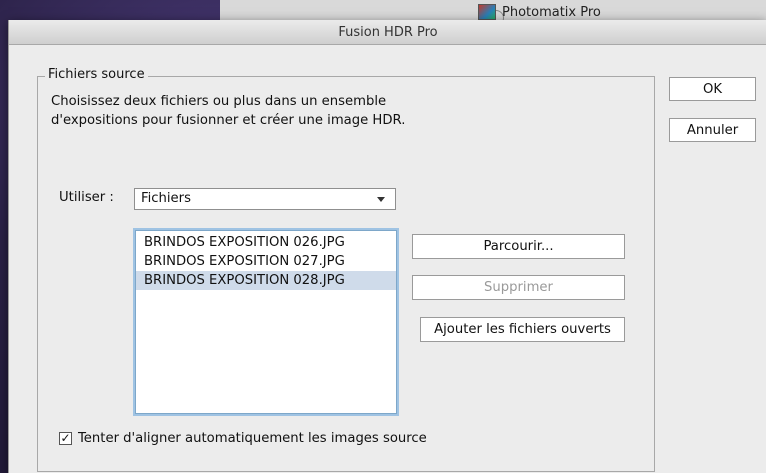 The image size is (766, 473). I want to click on photomatix-icon, so click(487, 12).